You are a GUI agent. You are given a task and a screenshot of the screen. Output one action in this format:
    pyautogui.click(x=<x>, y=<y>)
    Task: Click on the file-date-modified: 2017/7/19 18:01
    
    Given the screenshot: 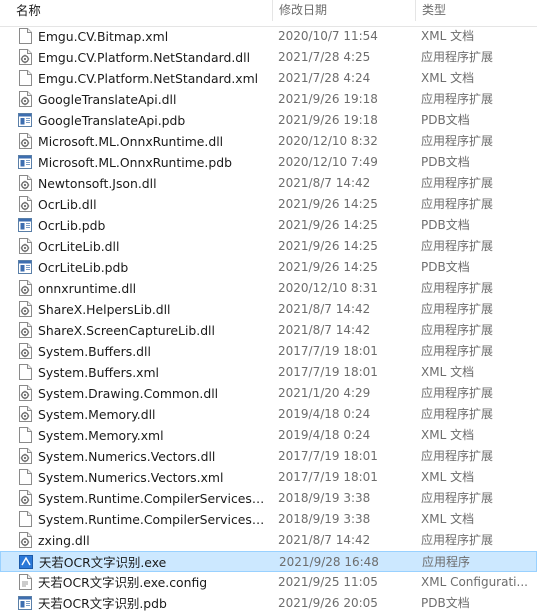 What is the action you would take?
    pyautogui.click(x=328, y=351)
    